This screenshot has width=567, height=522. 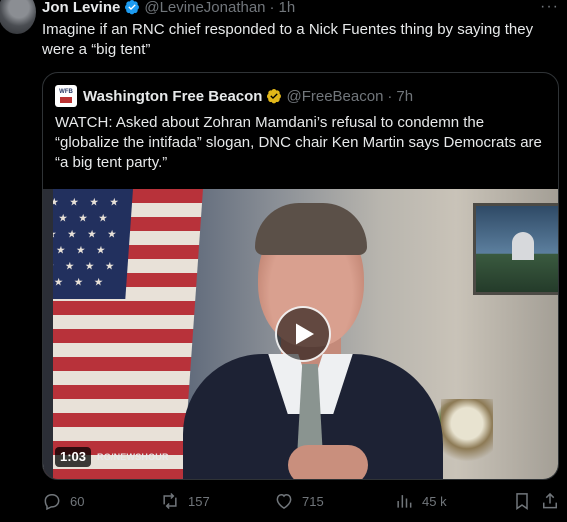 I want to click on views-chart-icon, so click(x=404, y=501).